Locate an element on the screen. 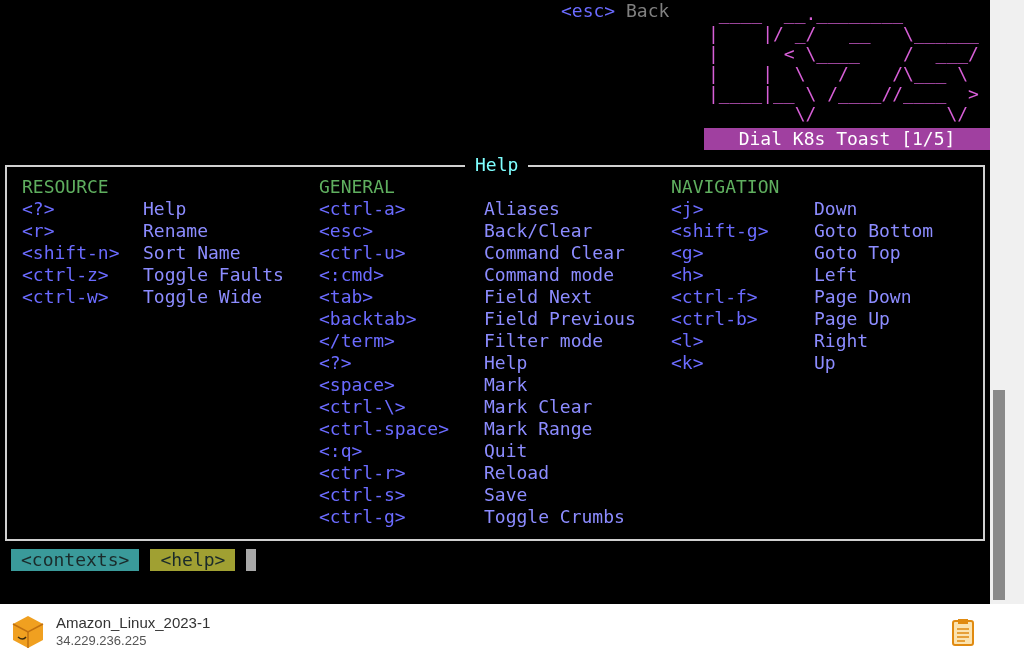 Image resolution: width=1024 pixels, height=660 pixels. shortcut-action: Command Clear is located at coordinates (554, 253).